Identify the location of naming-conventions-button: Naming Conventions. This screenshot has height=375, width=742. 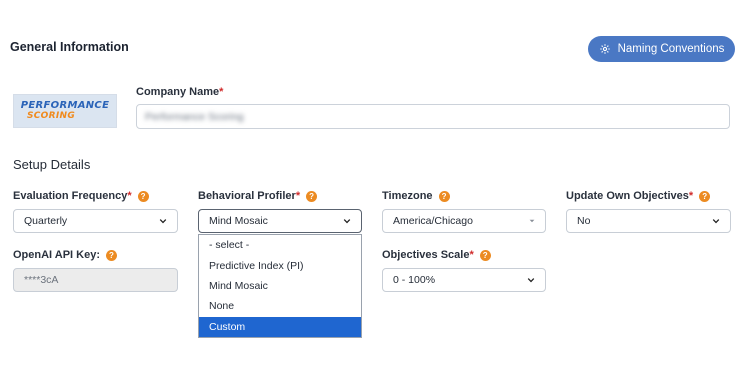
(661, 49).